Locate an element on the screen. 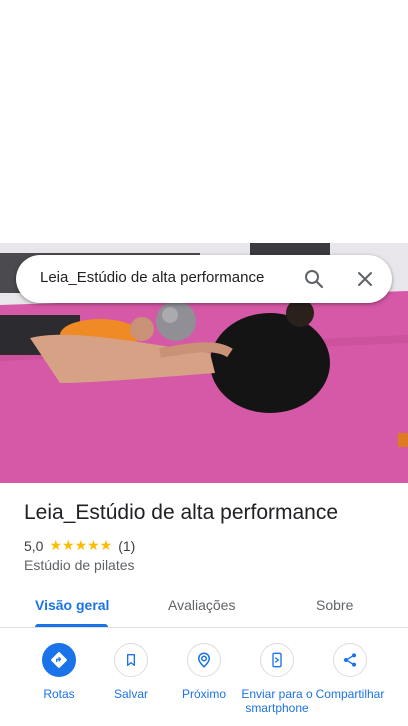 This screenshot has height=726, width=408. directions-button: Rotas is located at coordinates (59, 672).